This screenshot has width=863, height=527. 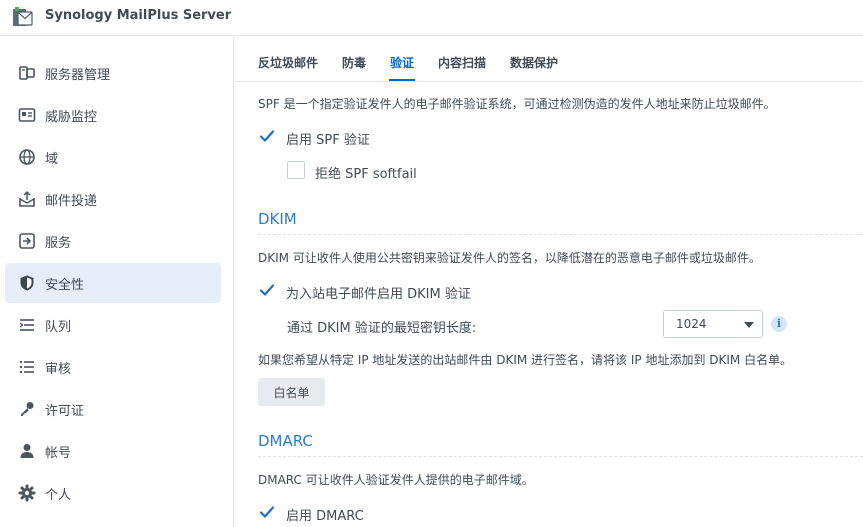 I want to click on dmarc-description: DMARC 可让收件人验证发件人提供的电子邮件域。, so click(x=396, y=480).